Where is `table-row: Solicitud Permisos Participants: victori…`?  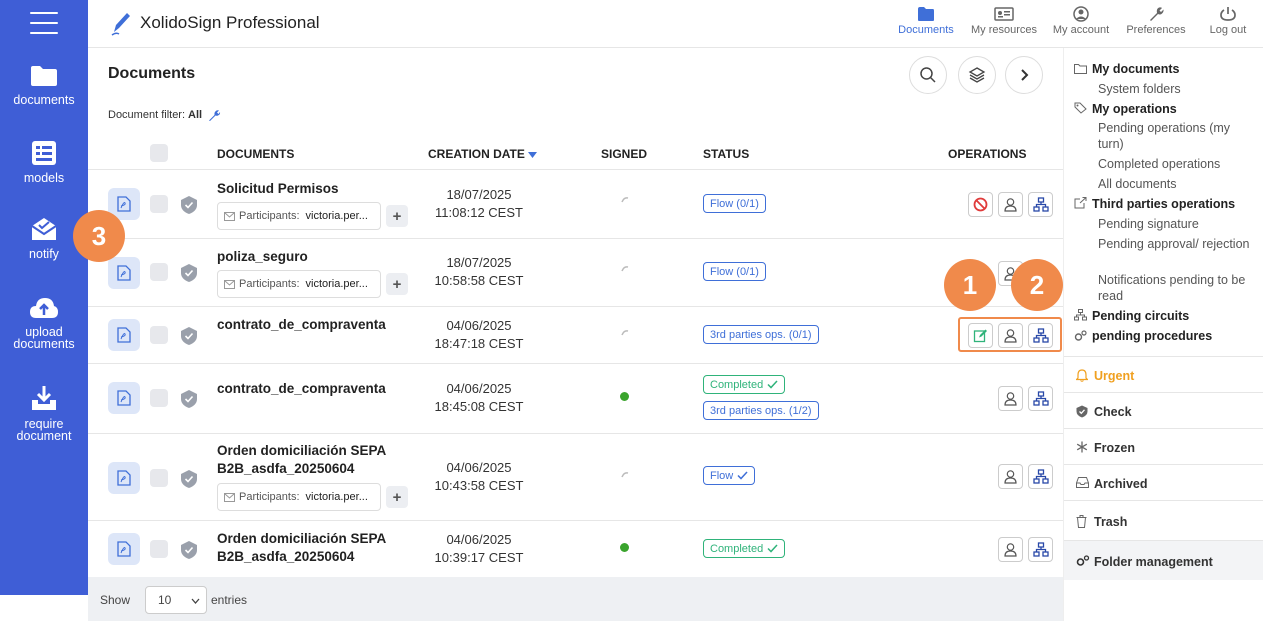
table-row: Solicitud Permisos Participants: victori… is located at coordinates (575, 204).